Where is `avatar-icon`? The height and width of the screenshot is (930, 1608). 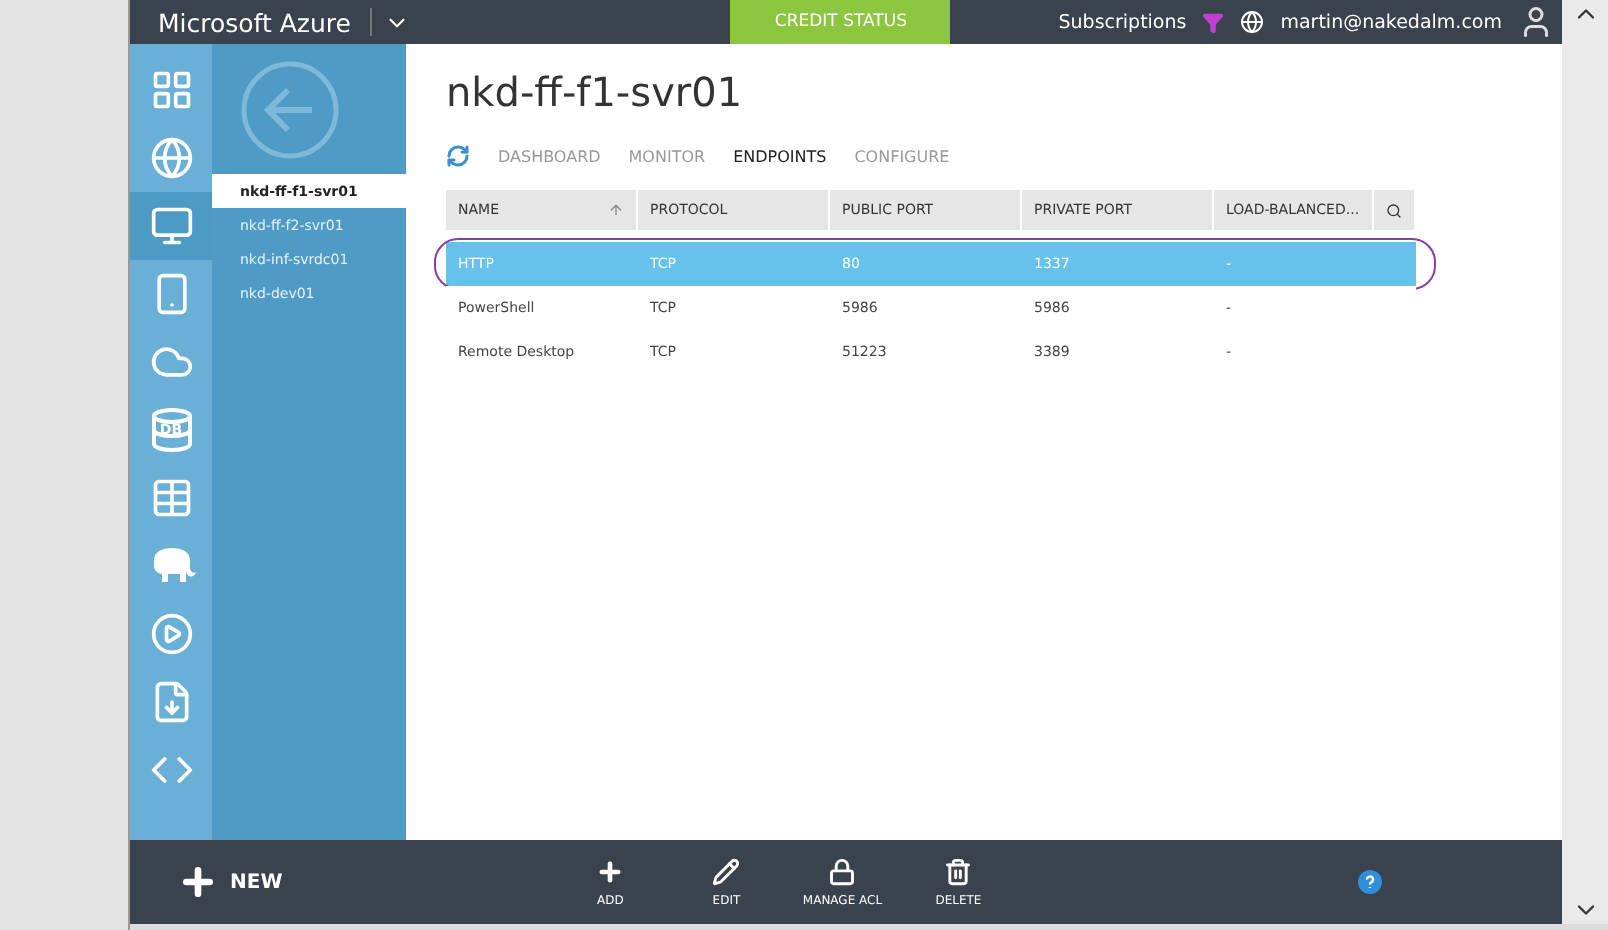 avatar-icon is located at coordinates (1536, 22).